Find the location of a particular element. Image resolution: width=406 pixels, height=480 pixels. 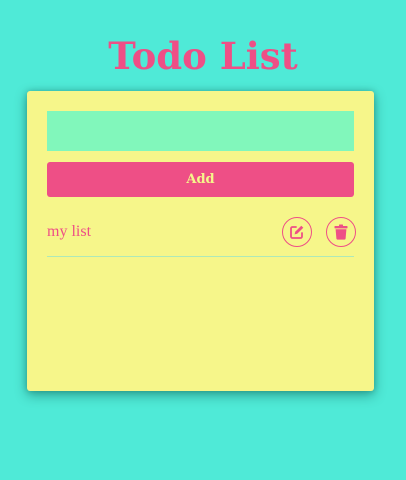

list-item: my list is located at coordinates (201, 235).